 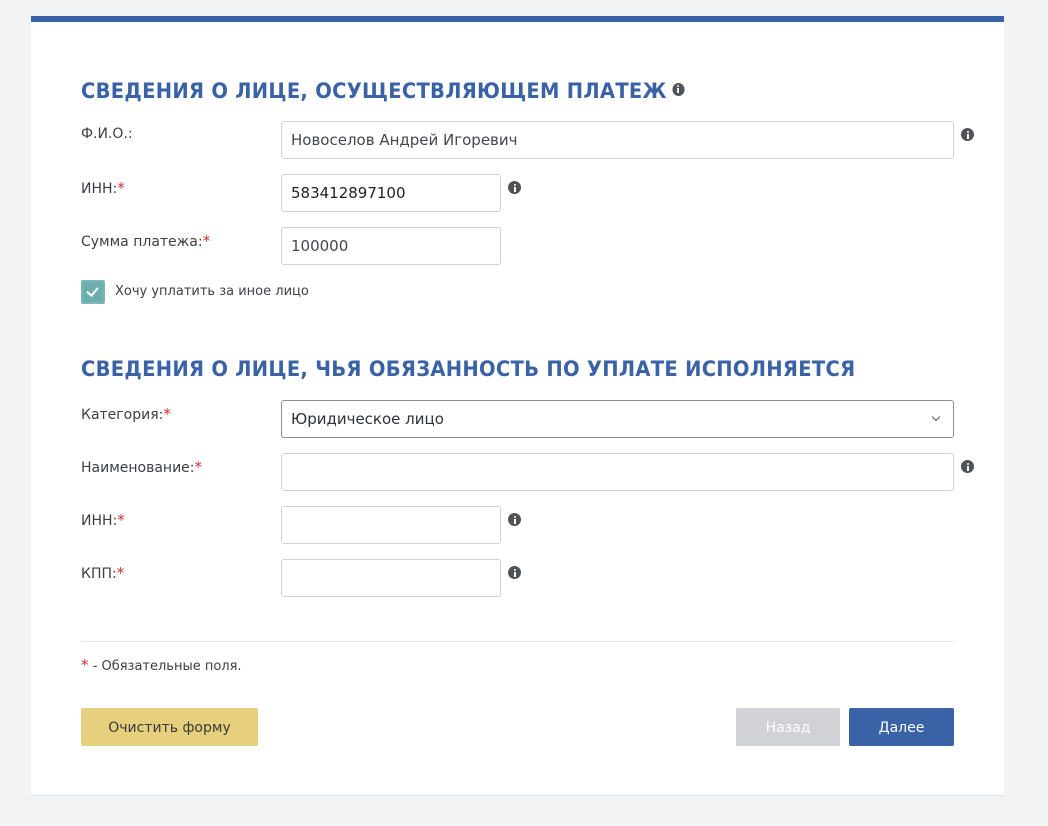 What do you see at coordinates (138, 468) in the screenshot?
I see `name-label-text: Наименование:` at bounding box center [138, 468].